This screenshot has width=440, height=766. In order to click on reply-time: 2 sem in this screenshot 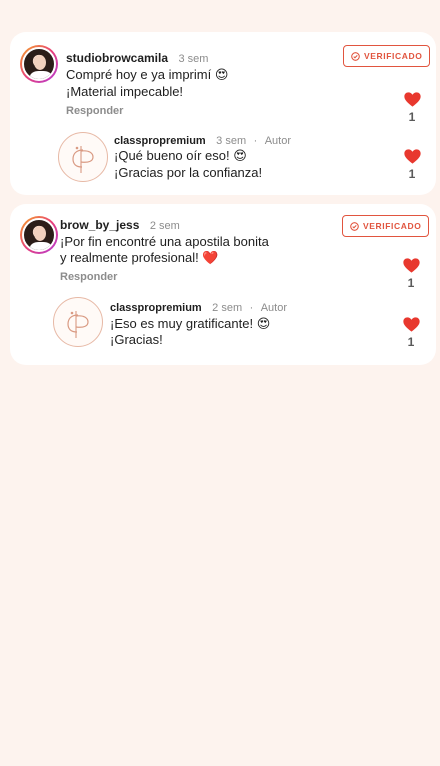, I will do `click(227, 308)`.